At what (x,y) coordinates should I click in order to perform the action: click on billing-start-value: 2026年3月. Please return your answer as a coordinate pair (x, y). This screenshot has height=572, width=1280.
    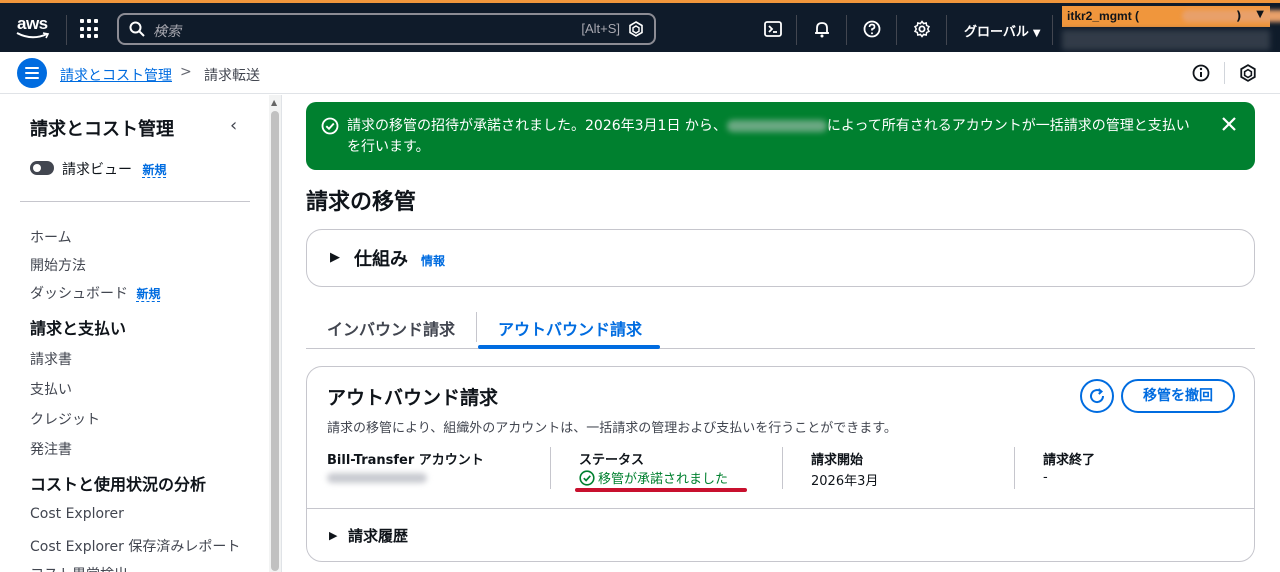
    Looking at the image, I should click on (845, 481).